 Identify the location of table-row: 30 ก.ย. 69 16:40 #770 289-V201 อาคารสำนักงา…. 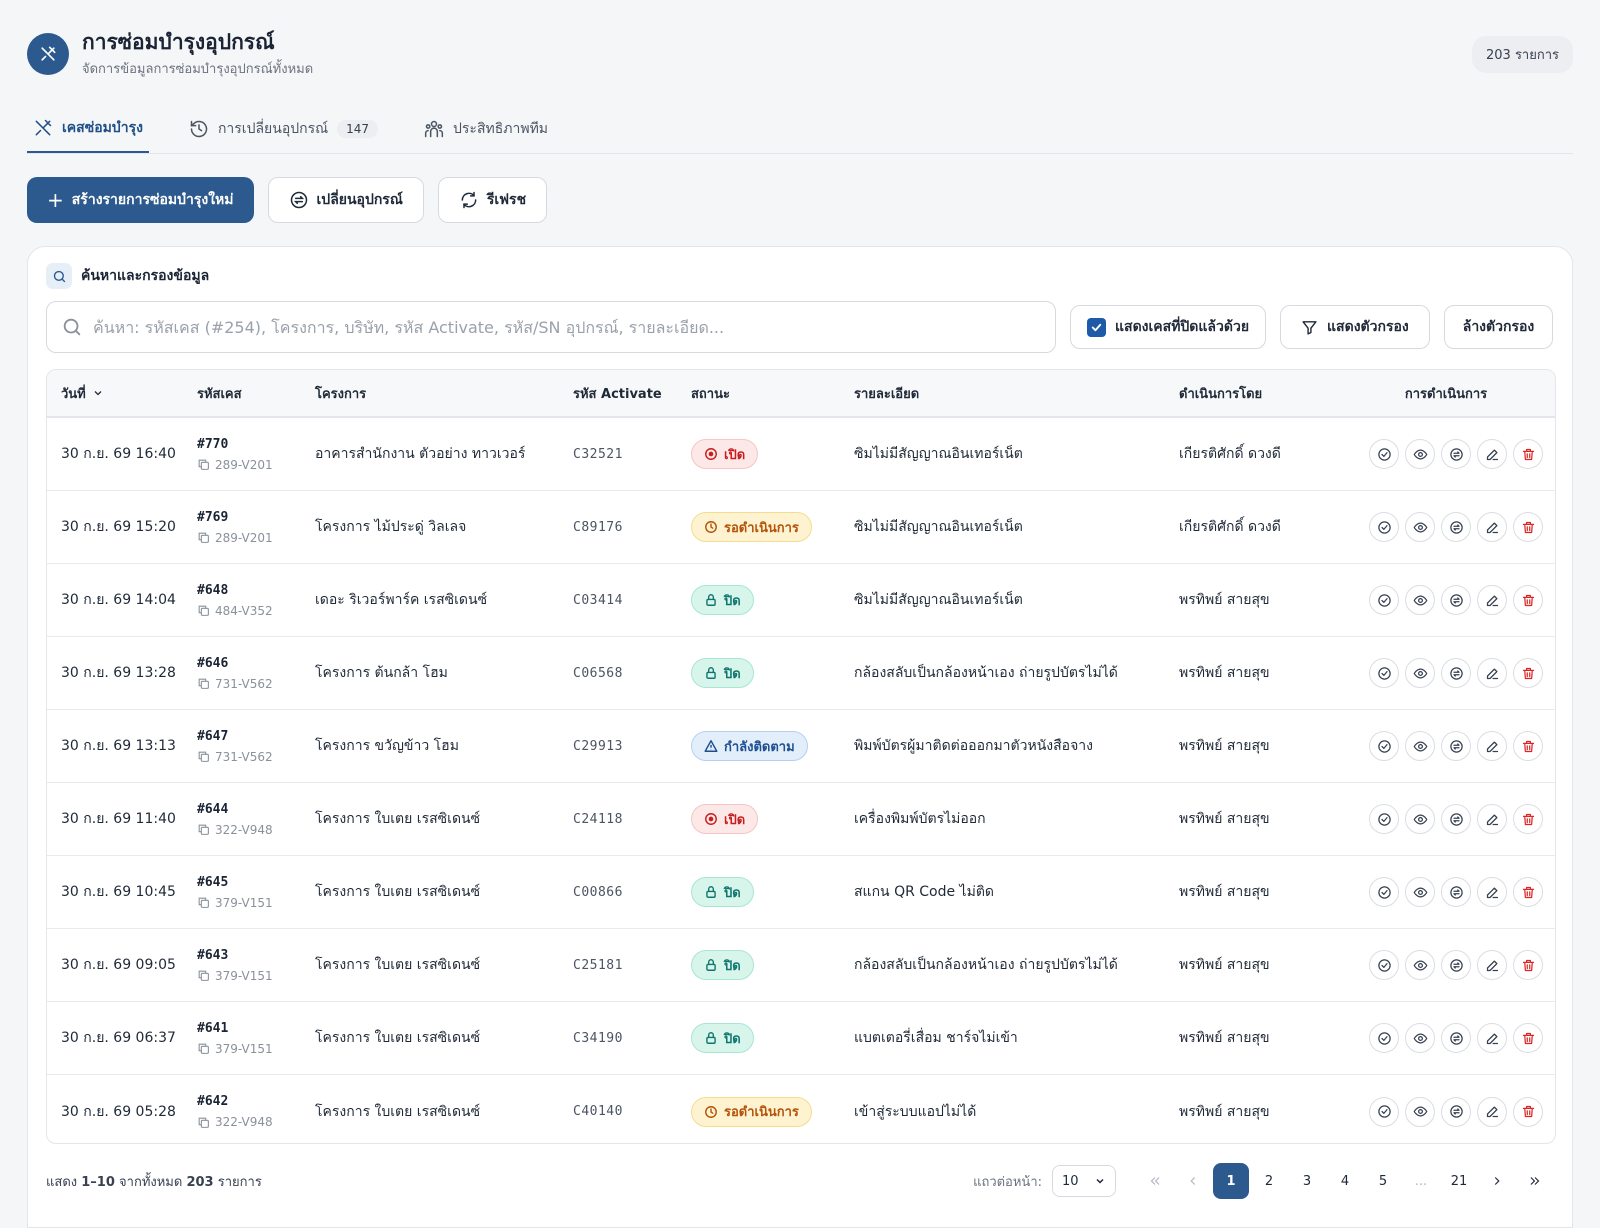
(801, 454).